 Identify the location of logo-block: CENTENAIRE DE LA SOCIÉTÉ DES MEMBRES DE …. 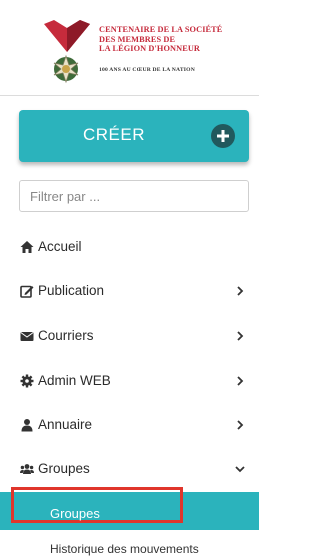
(129, 47).